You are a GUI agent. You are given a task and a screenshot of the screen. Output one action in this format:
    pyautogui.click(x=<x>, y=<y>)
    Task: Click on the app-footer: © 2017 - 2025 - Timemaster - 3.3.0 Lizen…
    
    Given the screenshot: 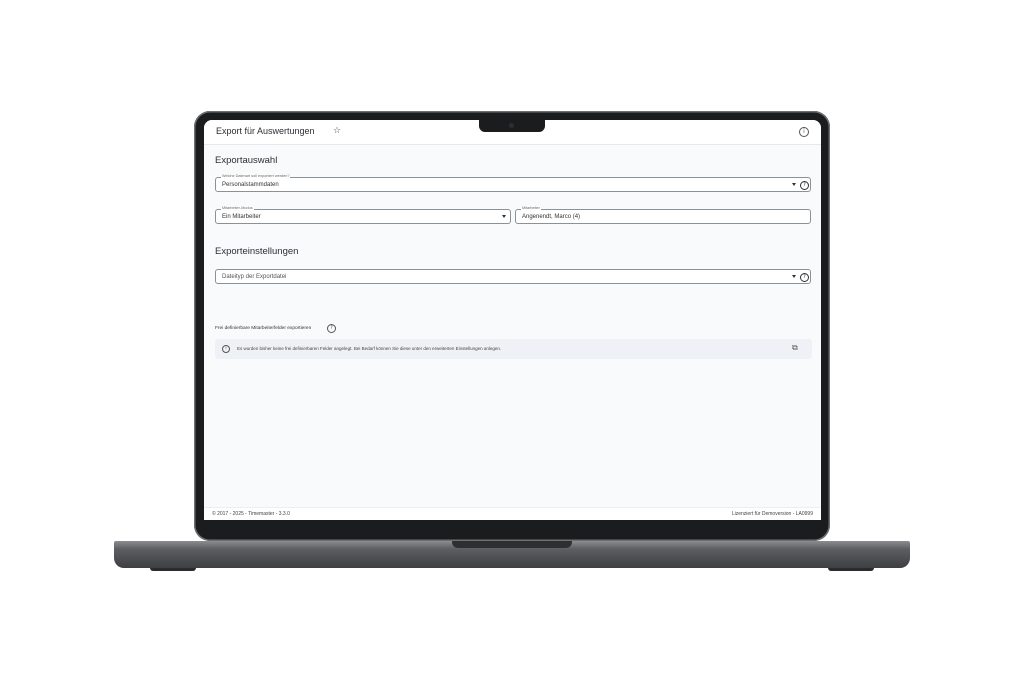 What is the action you would take?
    pyautogui.click(x=512, y=513)
    